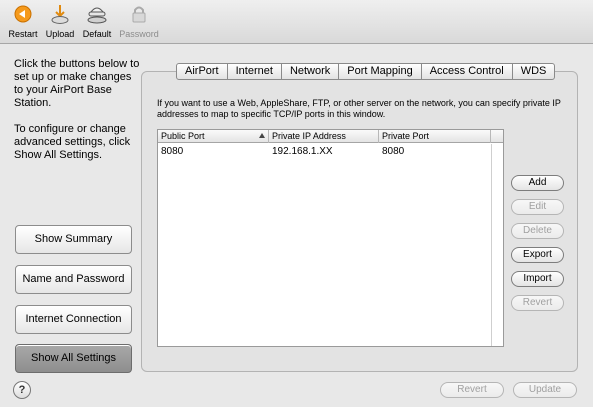 This screenshot has height=407, width=593. I want to click on revert-button: Revert, so click(472, 390).